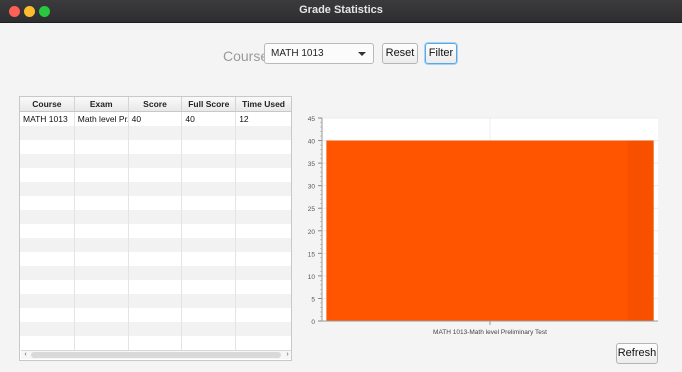 This screenshot has width=682, height=372. I want to click on y-tick-label: 30, so click(312, 187).